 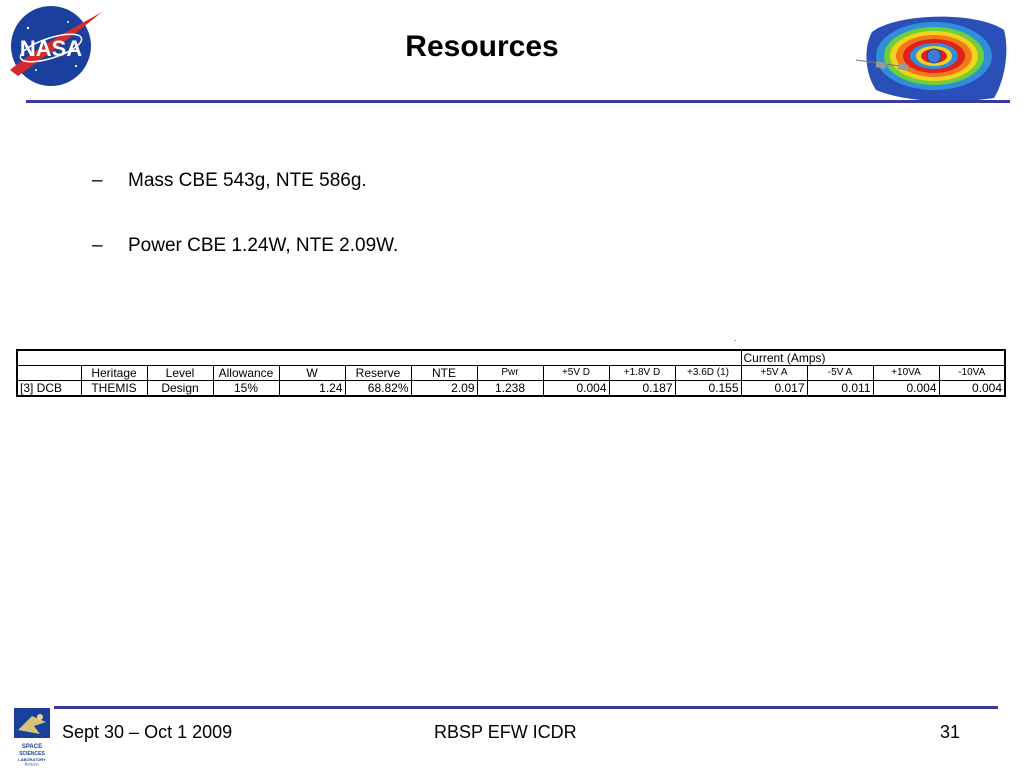 I want to click on table-cell: [3] DCB, so click(x=49, y=388).